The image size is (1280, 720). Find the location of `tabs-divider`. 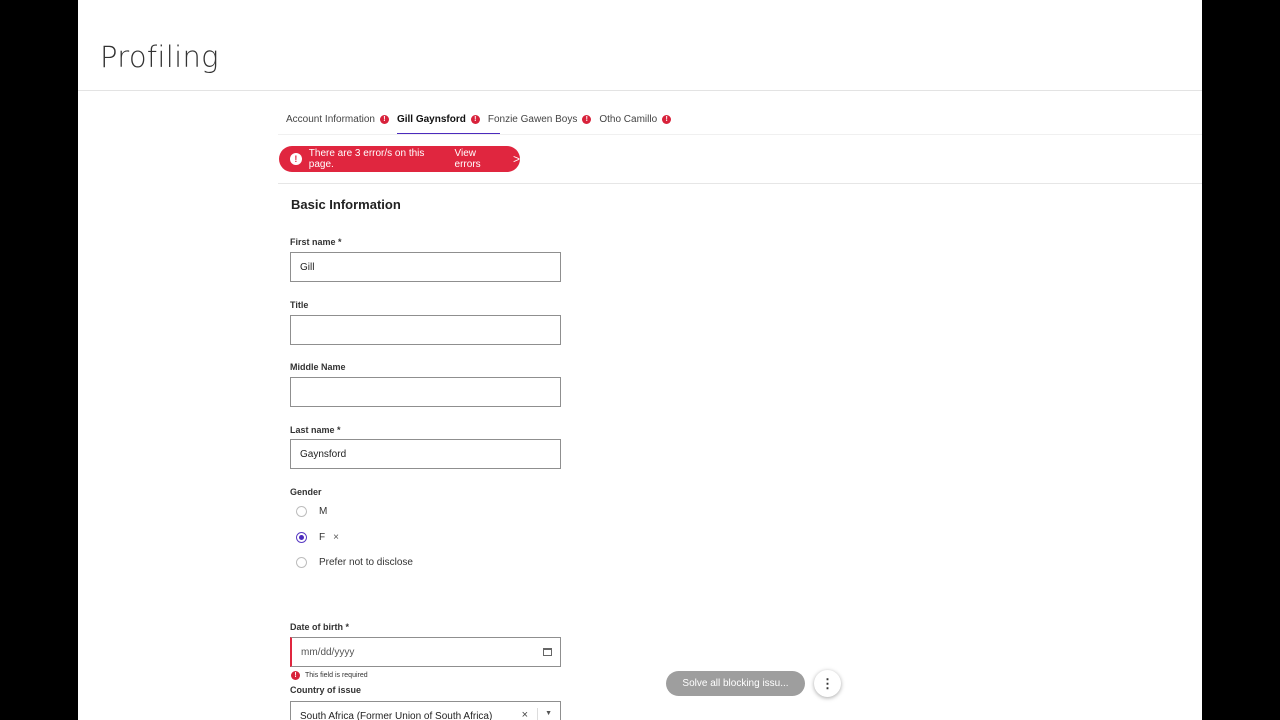

tabs-divider is located at coordinates (740, 134).